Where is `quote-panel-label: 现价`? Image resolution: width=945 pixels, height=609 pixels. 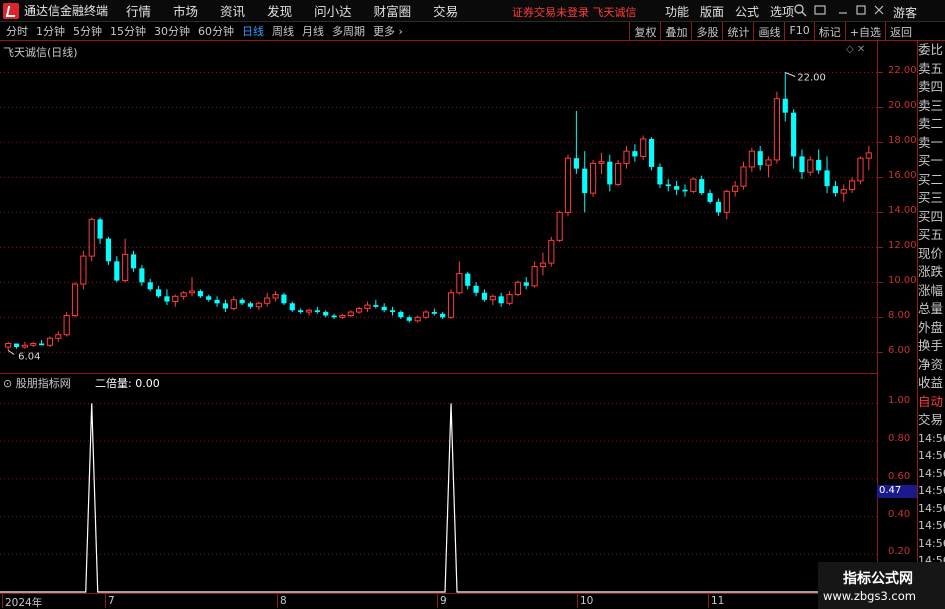 quote-panel-label: 现价 is located at coordinates (931, 253).